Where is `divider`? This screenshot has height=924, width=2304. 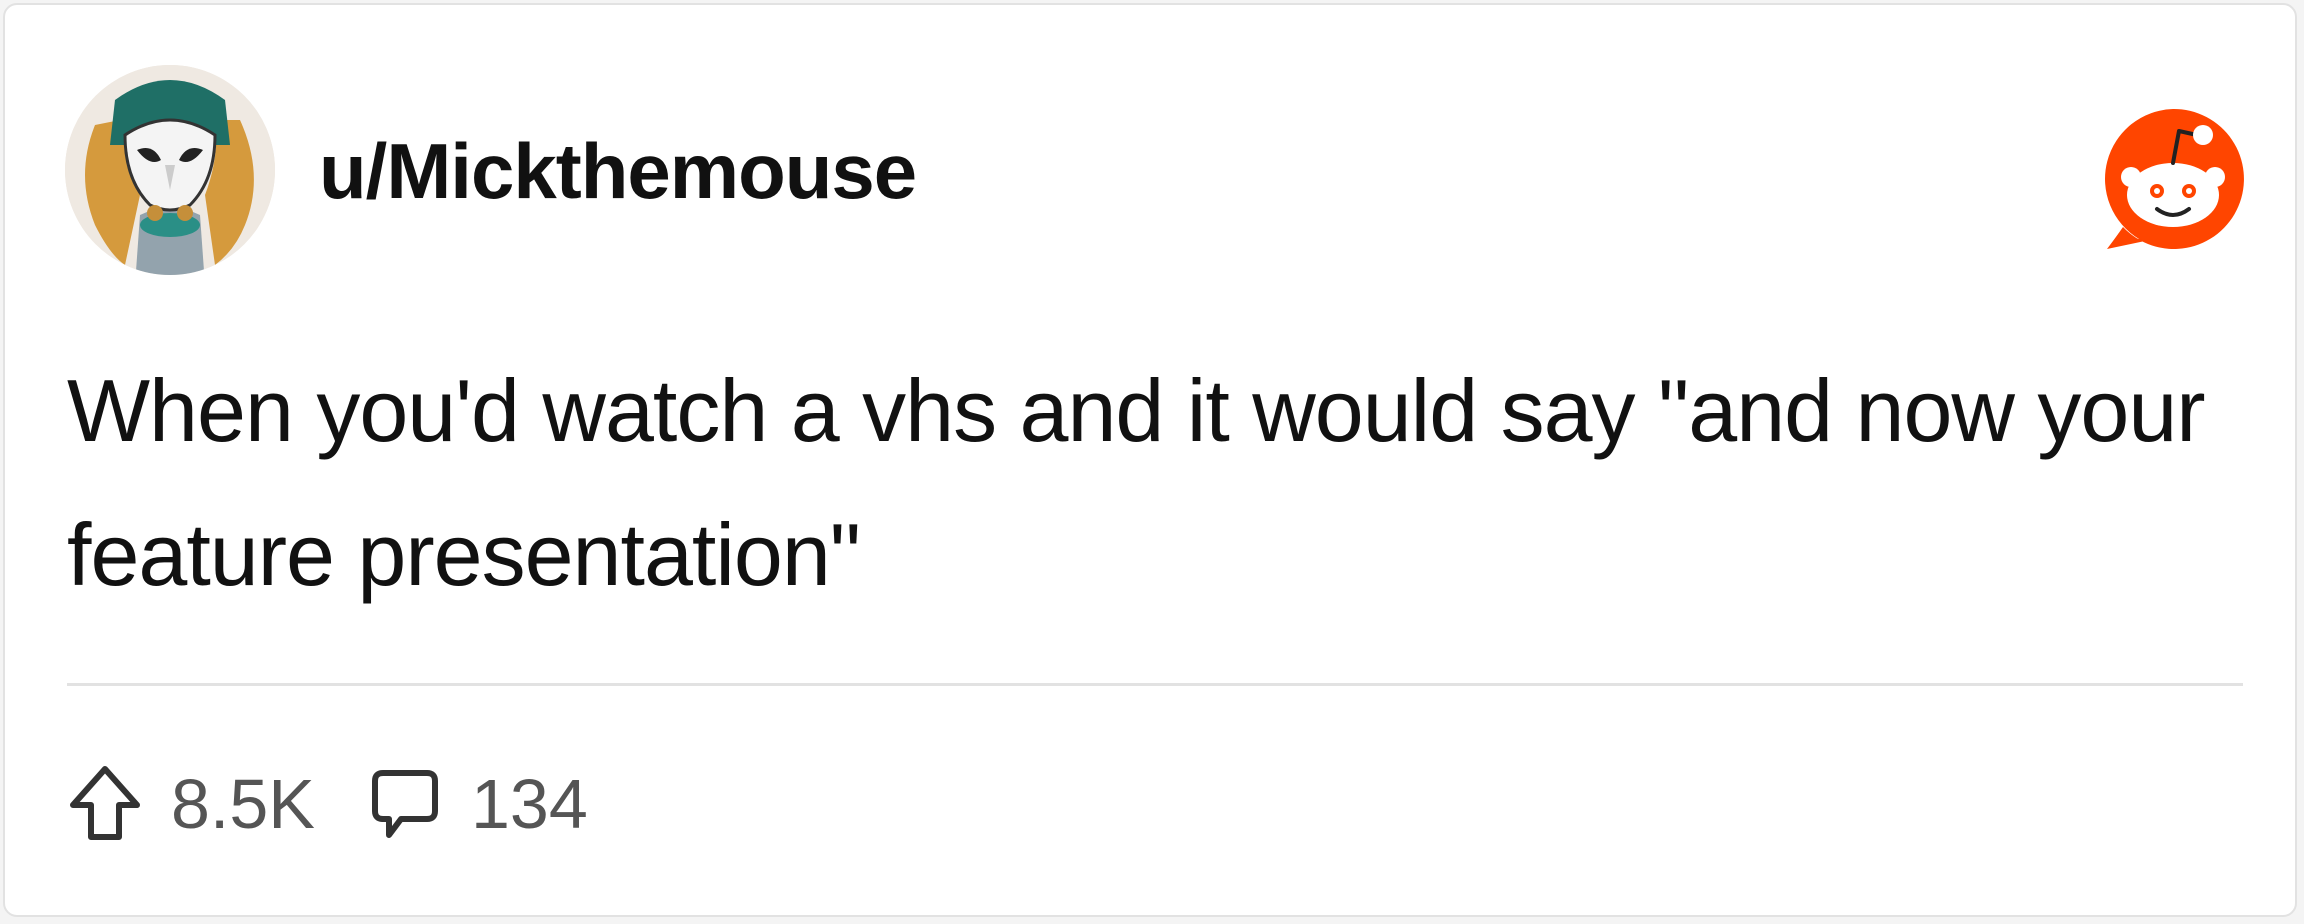
divider is located at coordinates (1155, 684).